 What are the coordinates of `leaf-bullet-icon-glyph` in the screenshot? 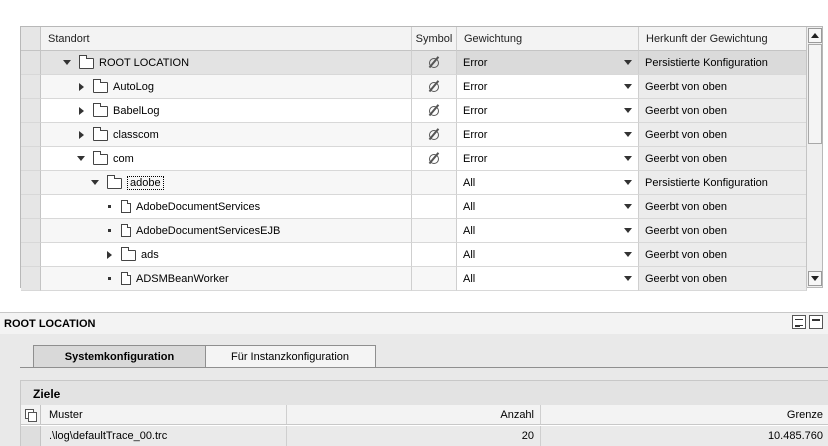 It's located at (109, 230).